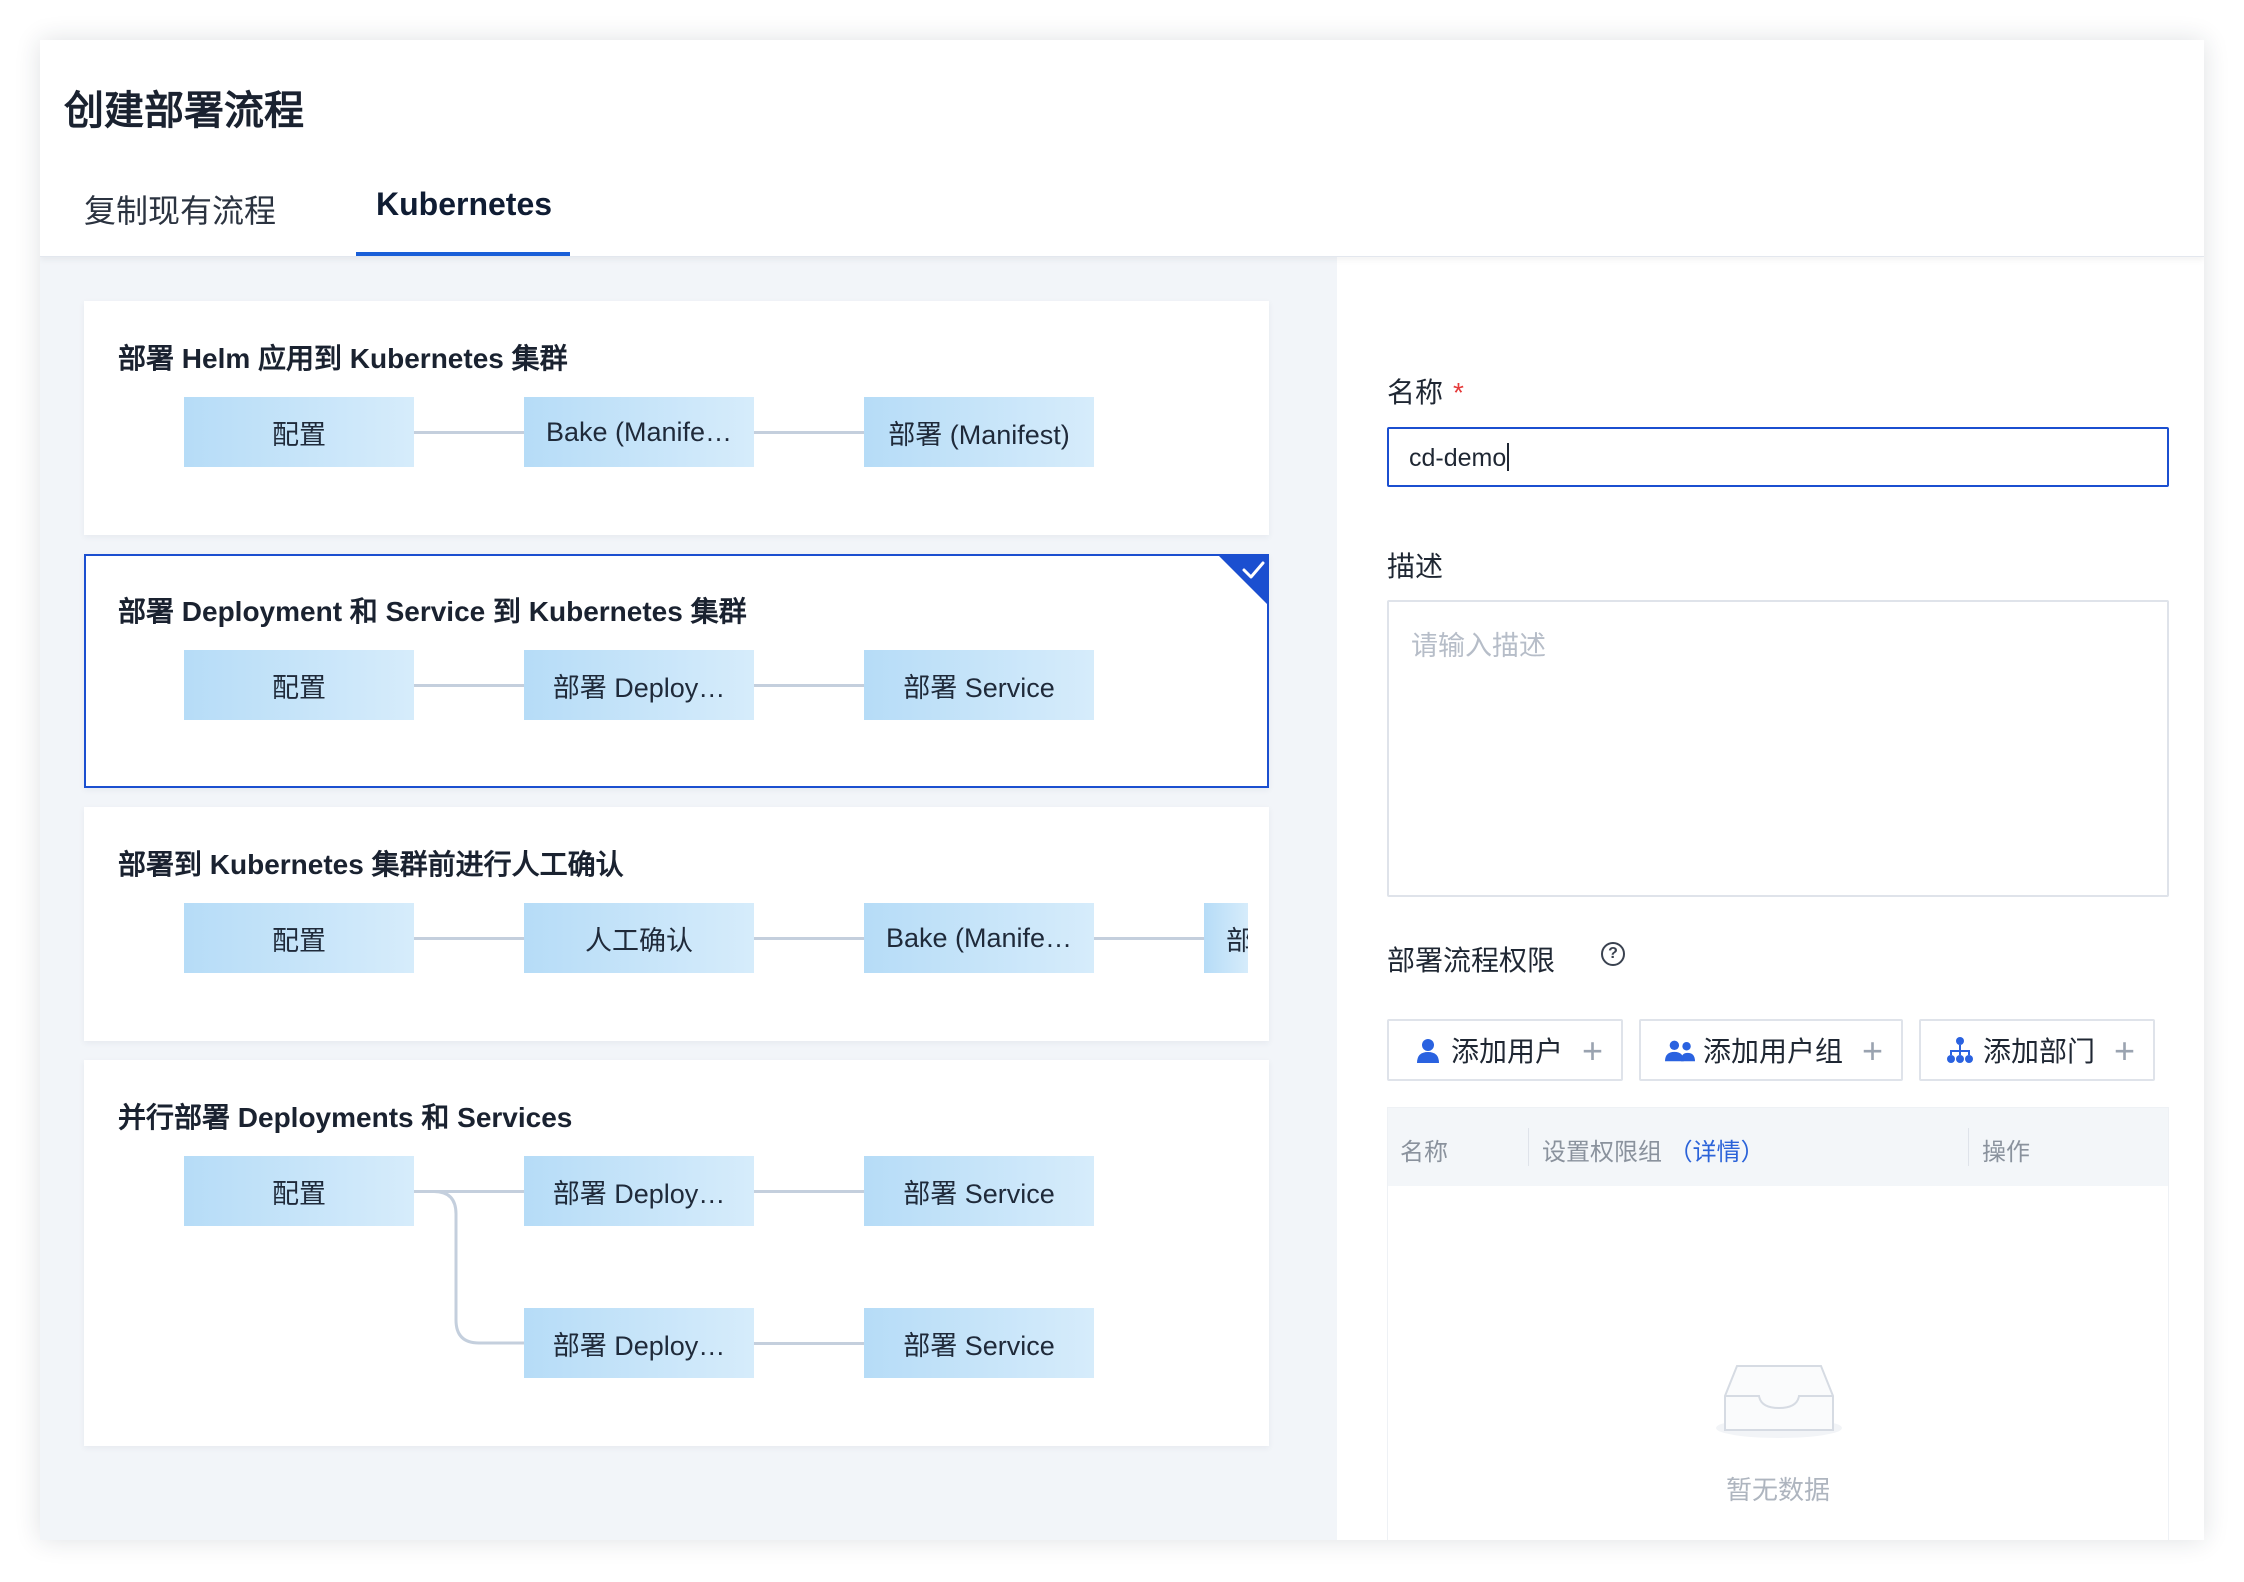 The height and width of the screenshot is (1582, 2244). Describe the element at coordinates (1717, 1152) in the screenshot. I see `details-link: （详情）` at that location.